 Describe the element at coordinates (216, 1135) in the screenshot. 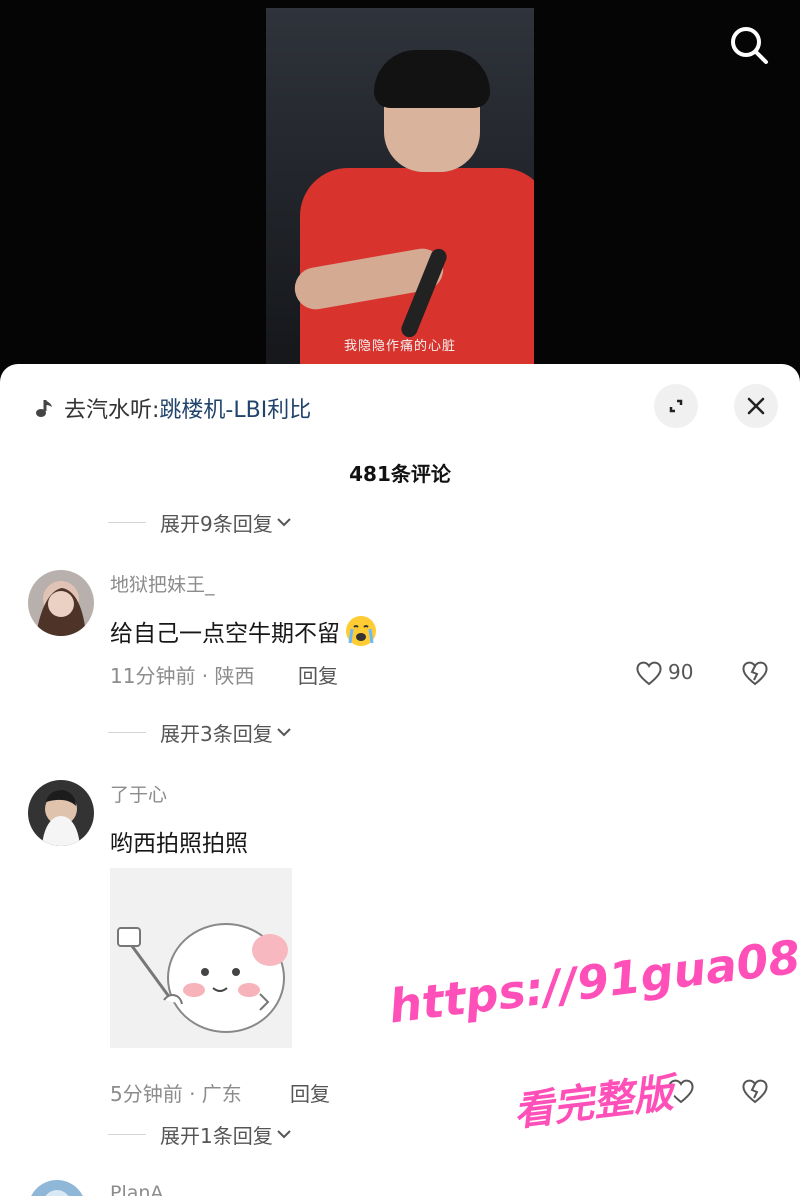

I see `expand-replies-label: 展开1条回复` at that location.